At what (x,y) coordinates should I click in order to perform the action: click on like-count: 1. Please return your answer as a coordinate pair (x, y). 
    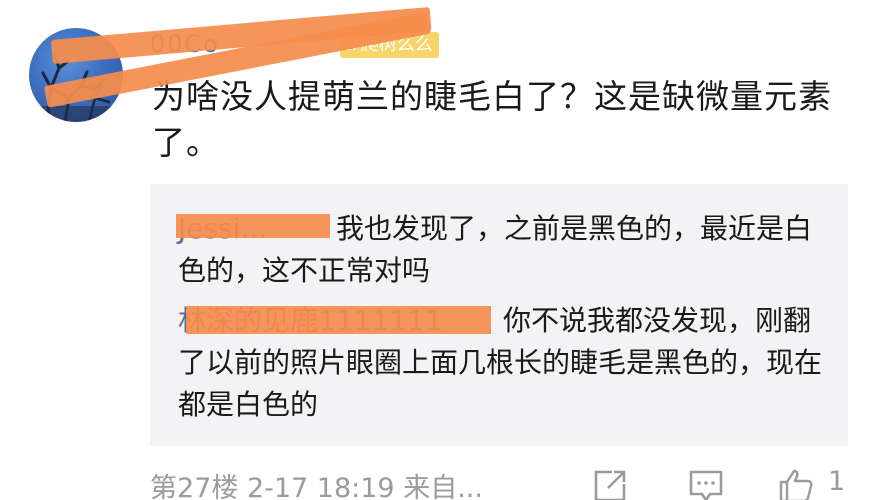
    Looking at the image, I should click on (837, 481).